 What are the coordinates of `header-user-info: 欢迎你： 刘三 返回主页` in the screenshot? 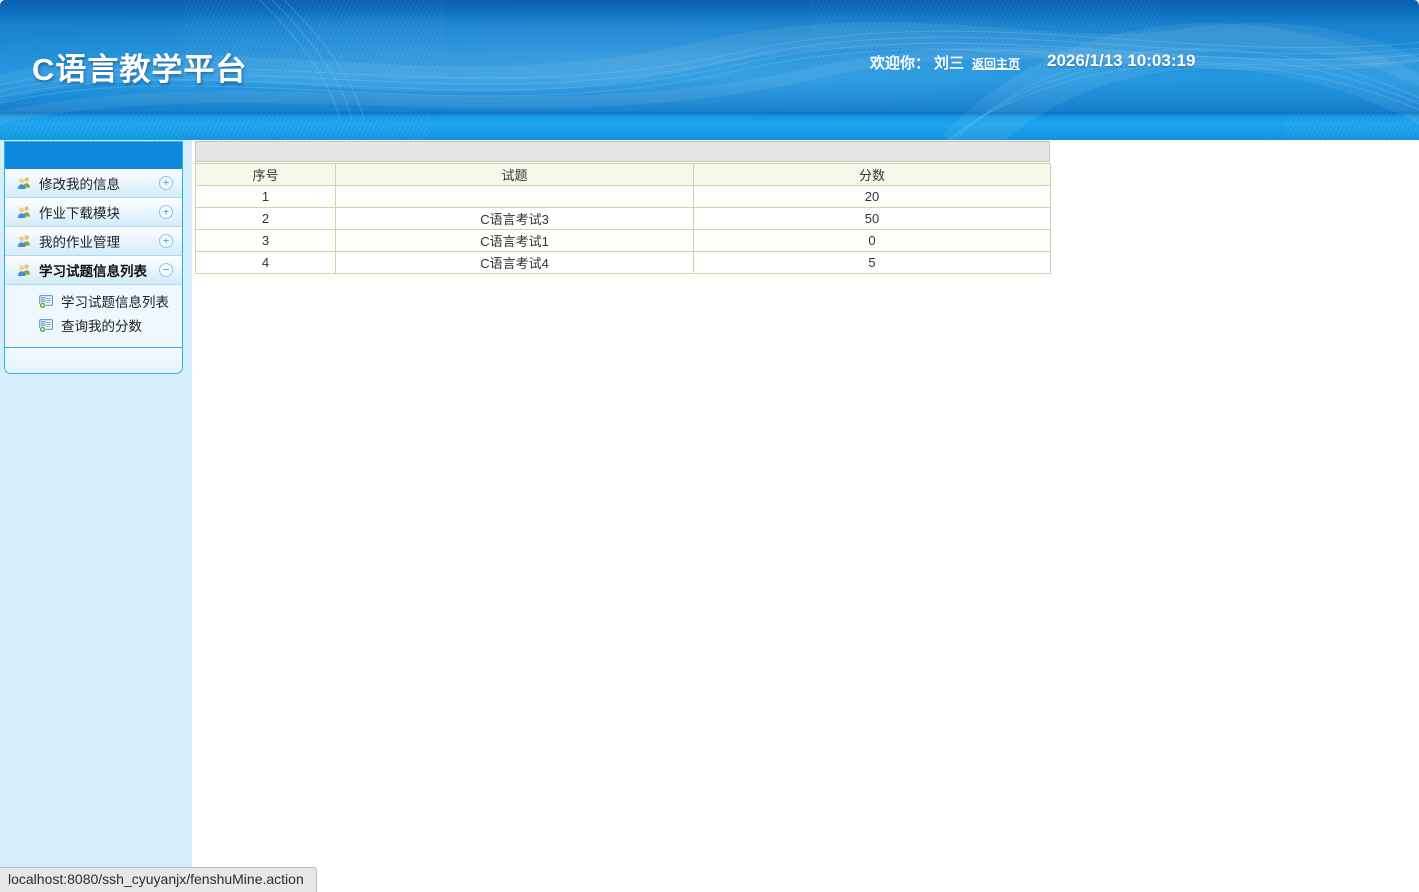 It's located at (945, 62).